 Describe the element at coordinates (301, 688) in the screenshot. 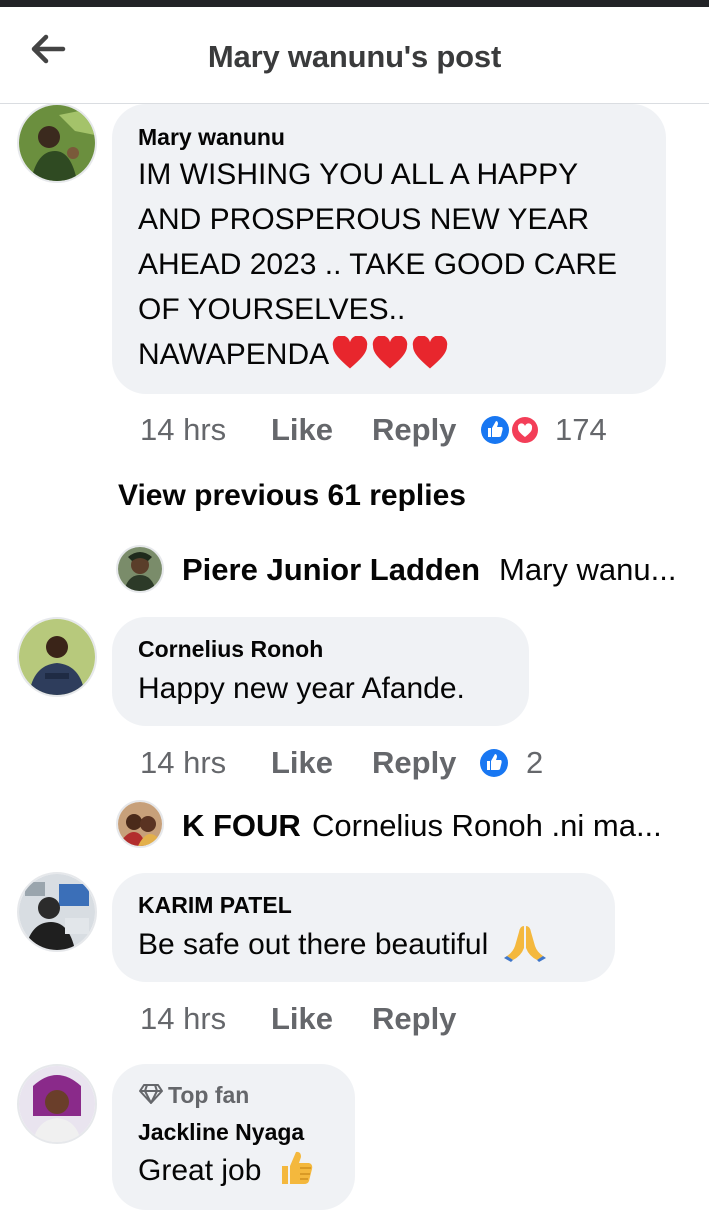

I see `comment-text: Happy new year Afande.` at that location.